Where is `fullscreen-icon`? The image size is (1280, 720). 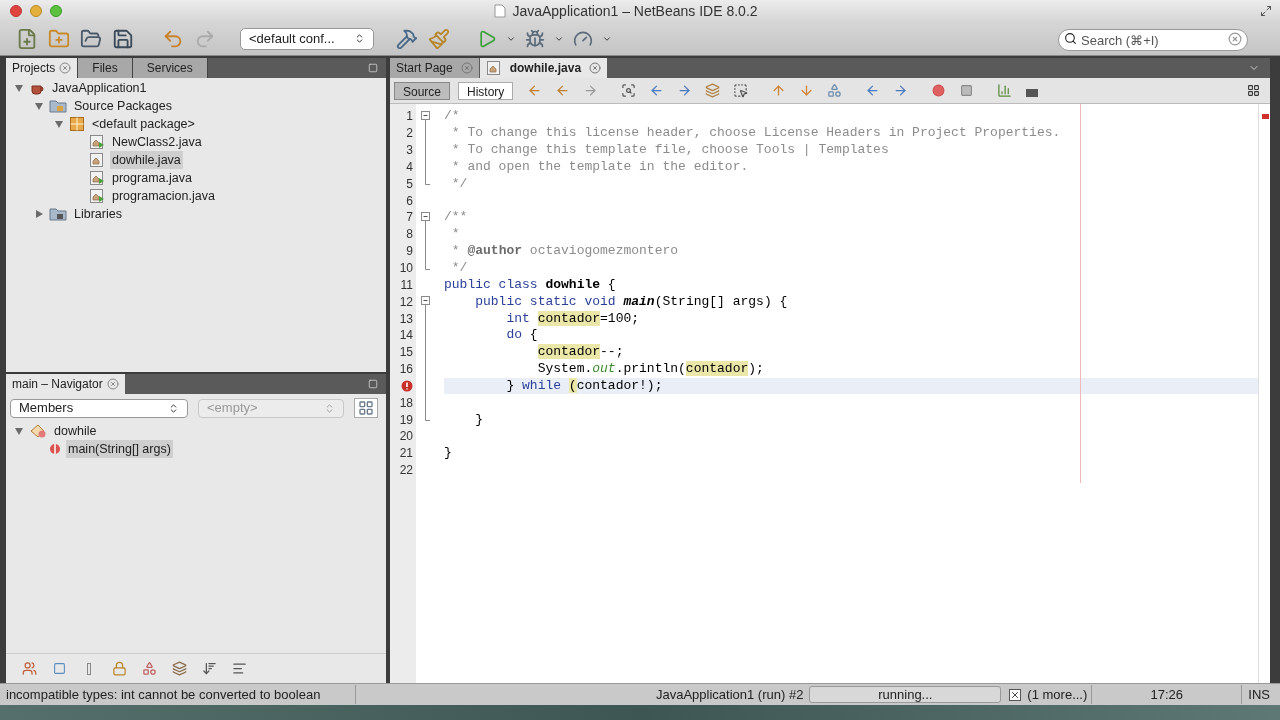 fullscreen-icon is located at coordinates (1266, 11).